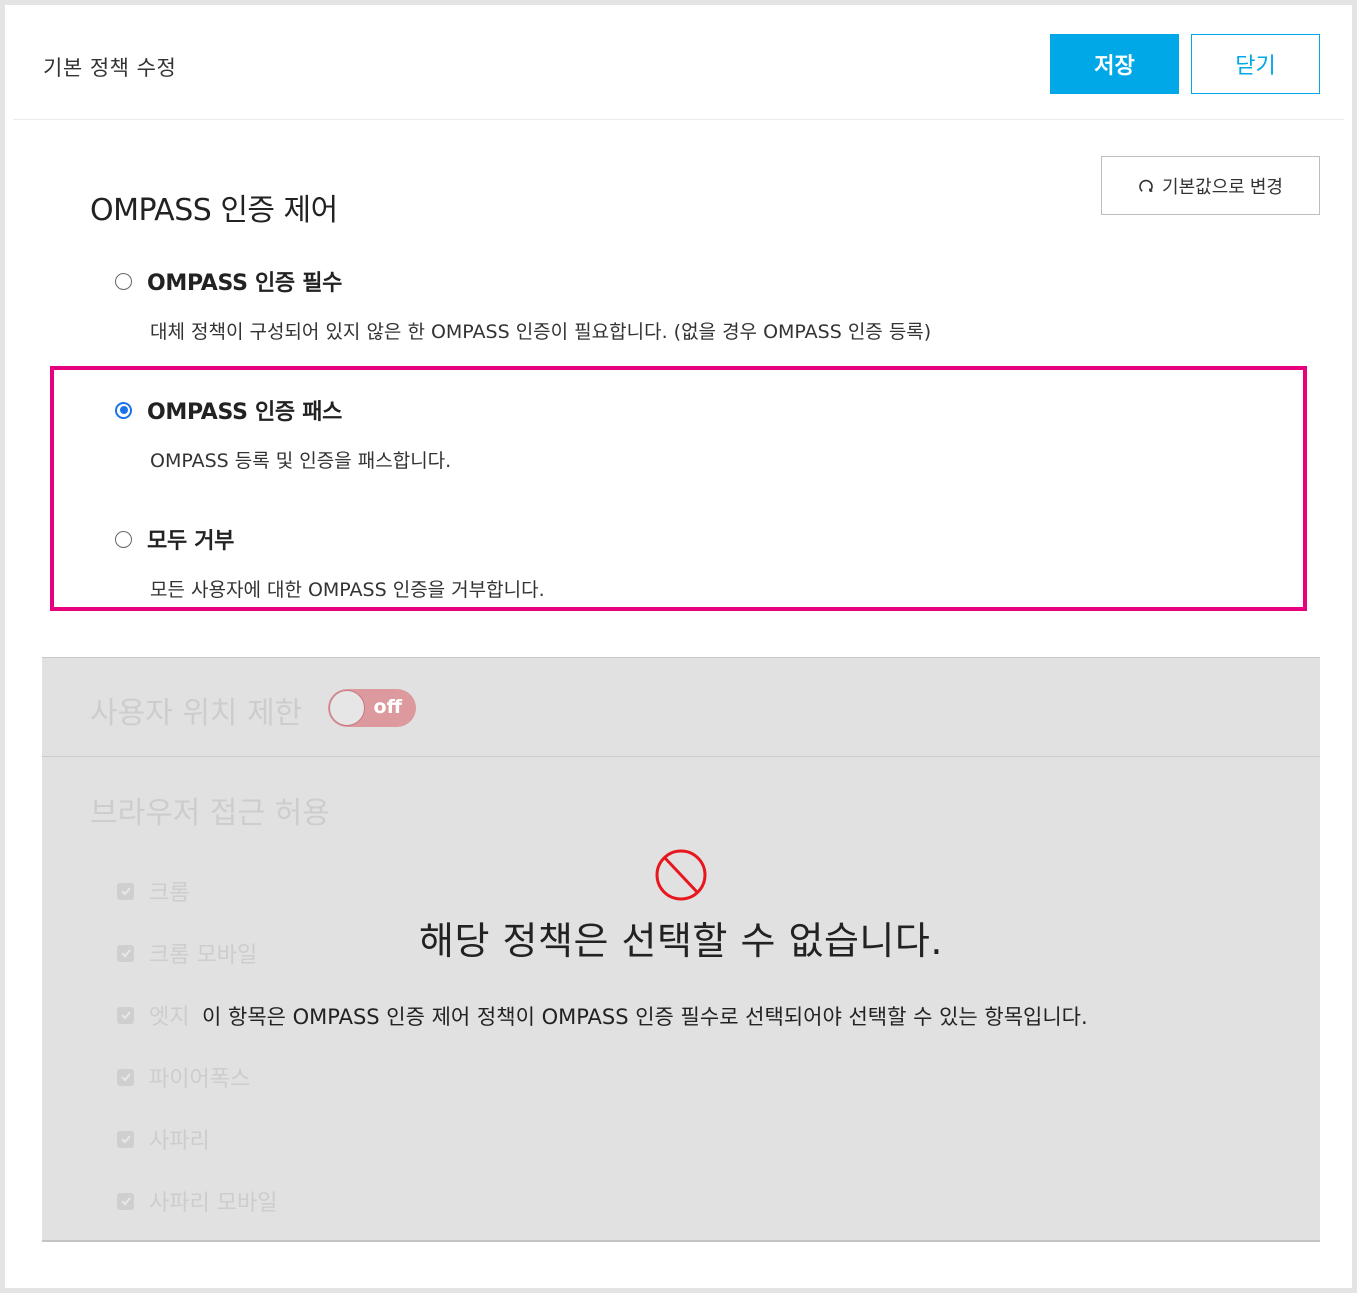  What do you see at coordinates (372, 708) in the screenshot?
I see `location-restriction-toggle: off` at bounding box center [372, 708].